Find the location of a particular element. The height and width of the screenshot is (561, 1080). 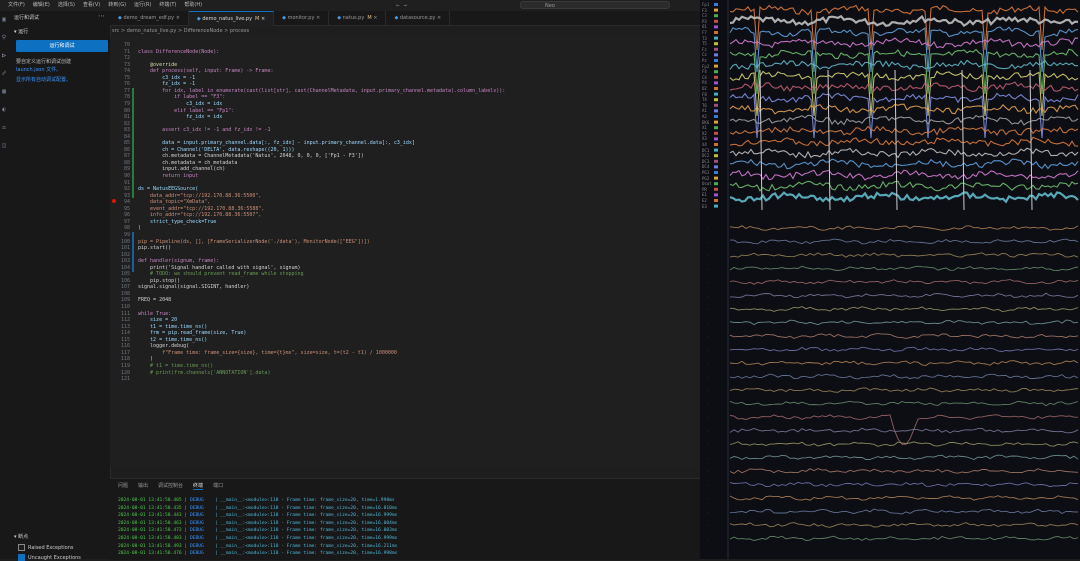

line-number: 106 is located at coordinates (125, 280).